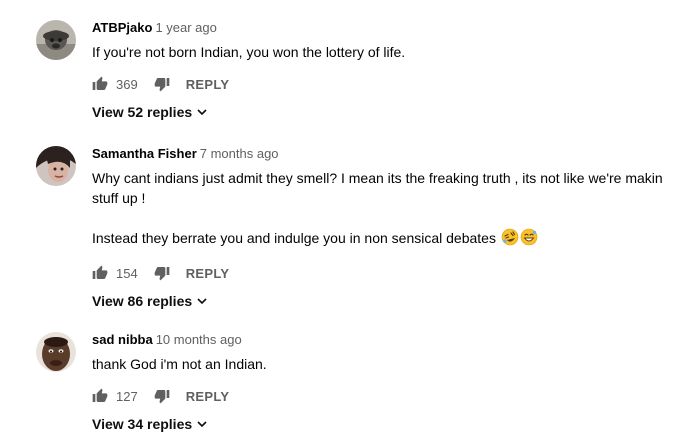 This screenshot has width=684, height=437. What do you see at coordinates (142, 112) in the screenshot?
I see `view-replies-label: View 52 replies` at bounding box center [142, 112].